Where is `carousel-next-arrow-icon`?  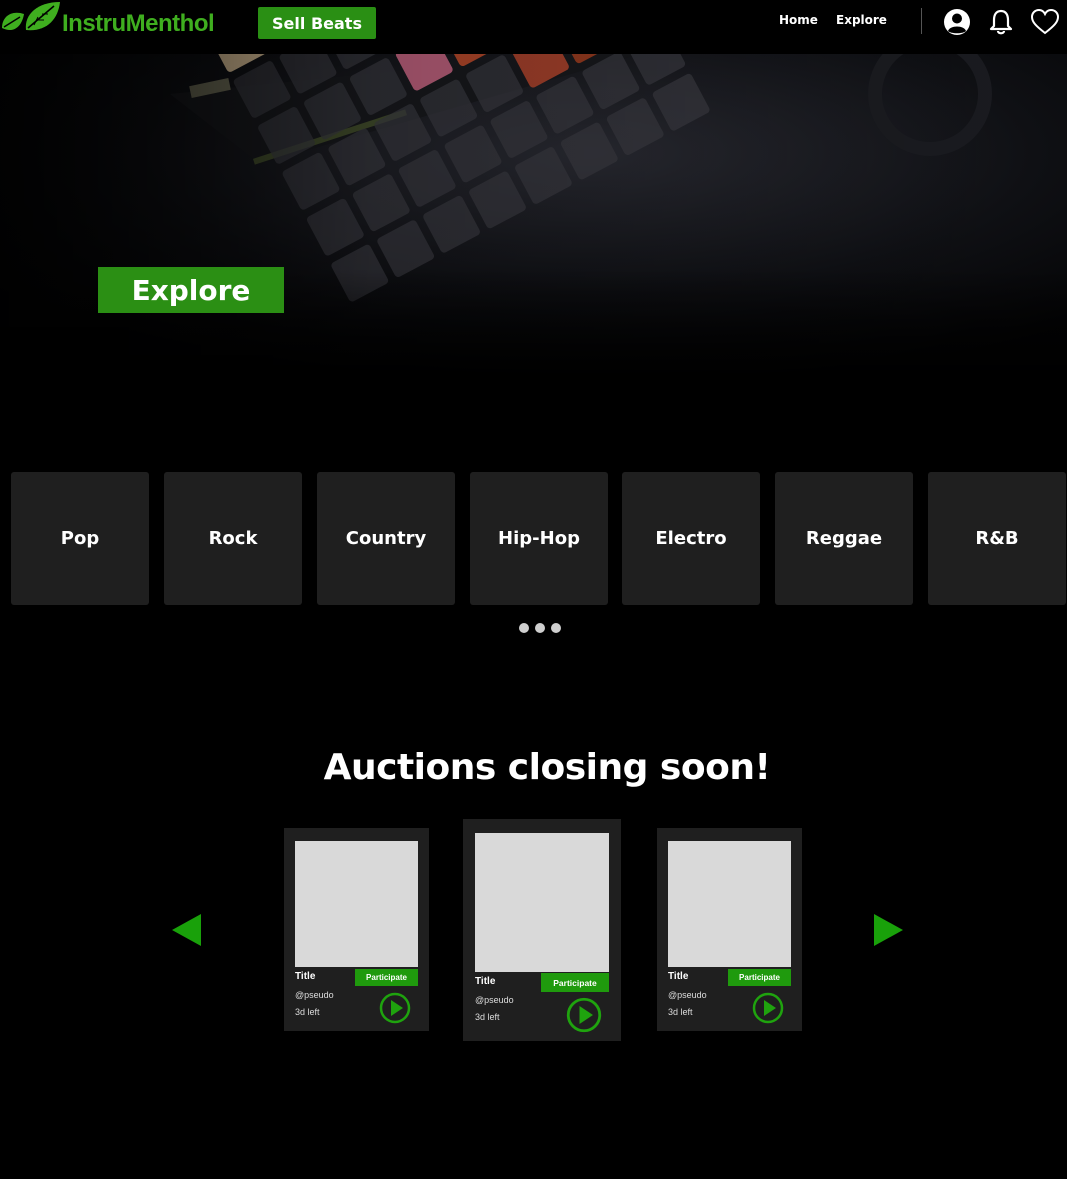 carousel-next-arrow-icon is located at coordinates (888, 930).